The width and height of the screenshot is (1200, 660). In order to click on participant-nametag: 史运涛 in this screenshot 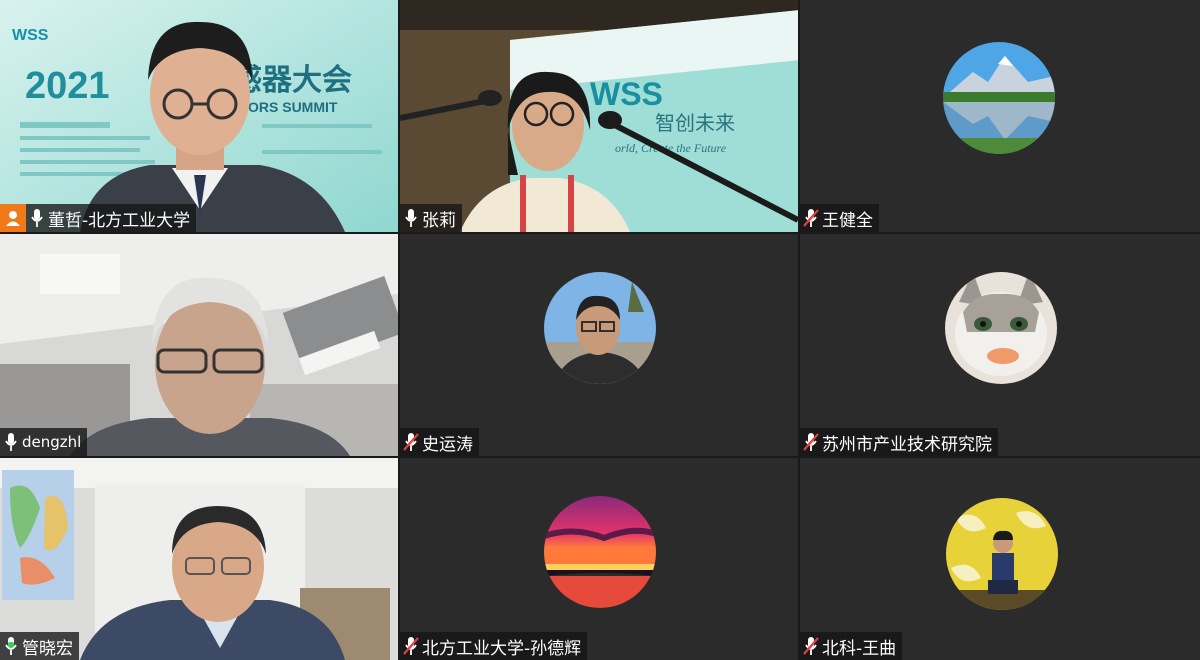, I will do `click(439, 442)`.